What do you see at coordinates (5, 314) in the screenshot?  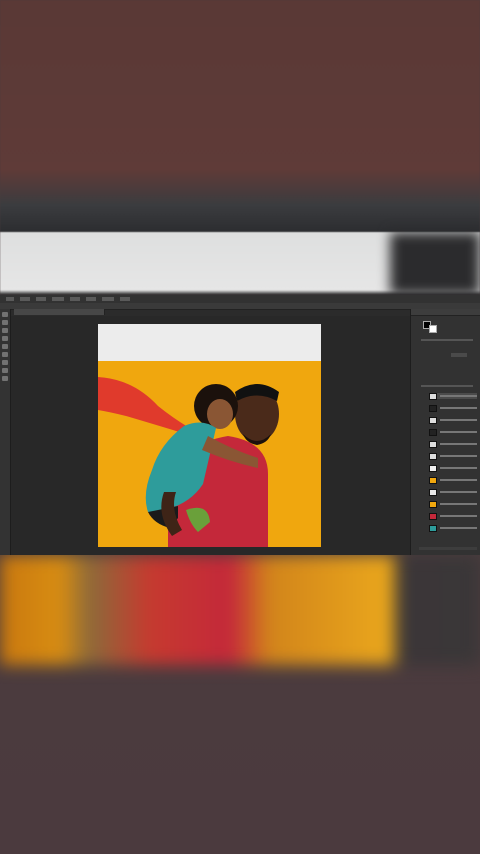 I see `move-tool-icon` at bounding box center [5, 314].